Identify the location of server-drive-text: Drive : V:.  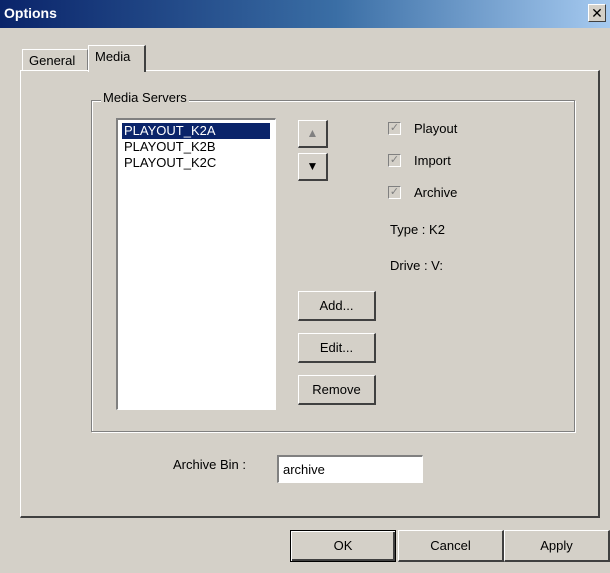
(416, 265).